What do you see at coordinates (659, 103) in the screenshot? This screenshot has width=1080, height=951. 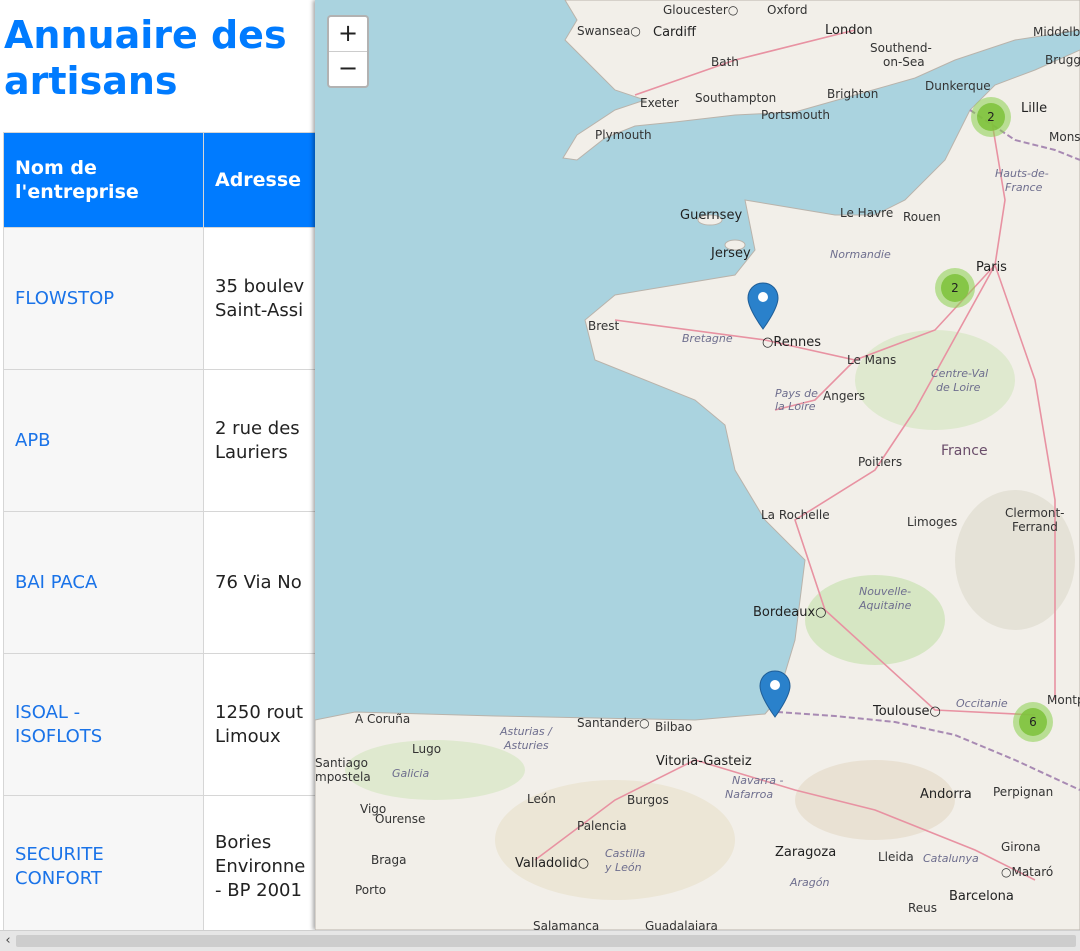 I see `svg-text: Exeter` at bounding box center [659, 103].